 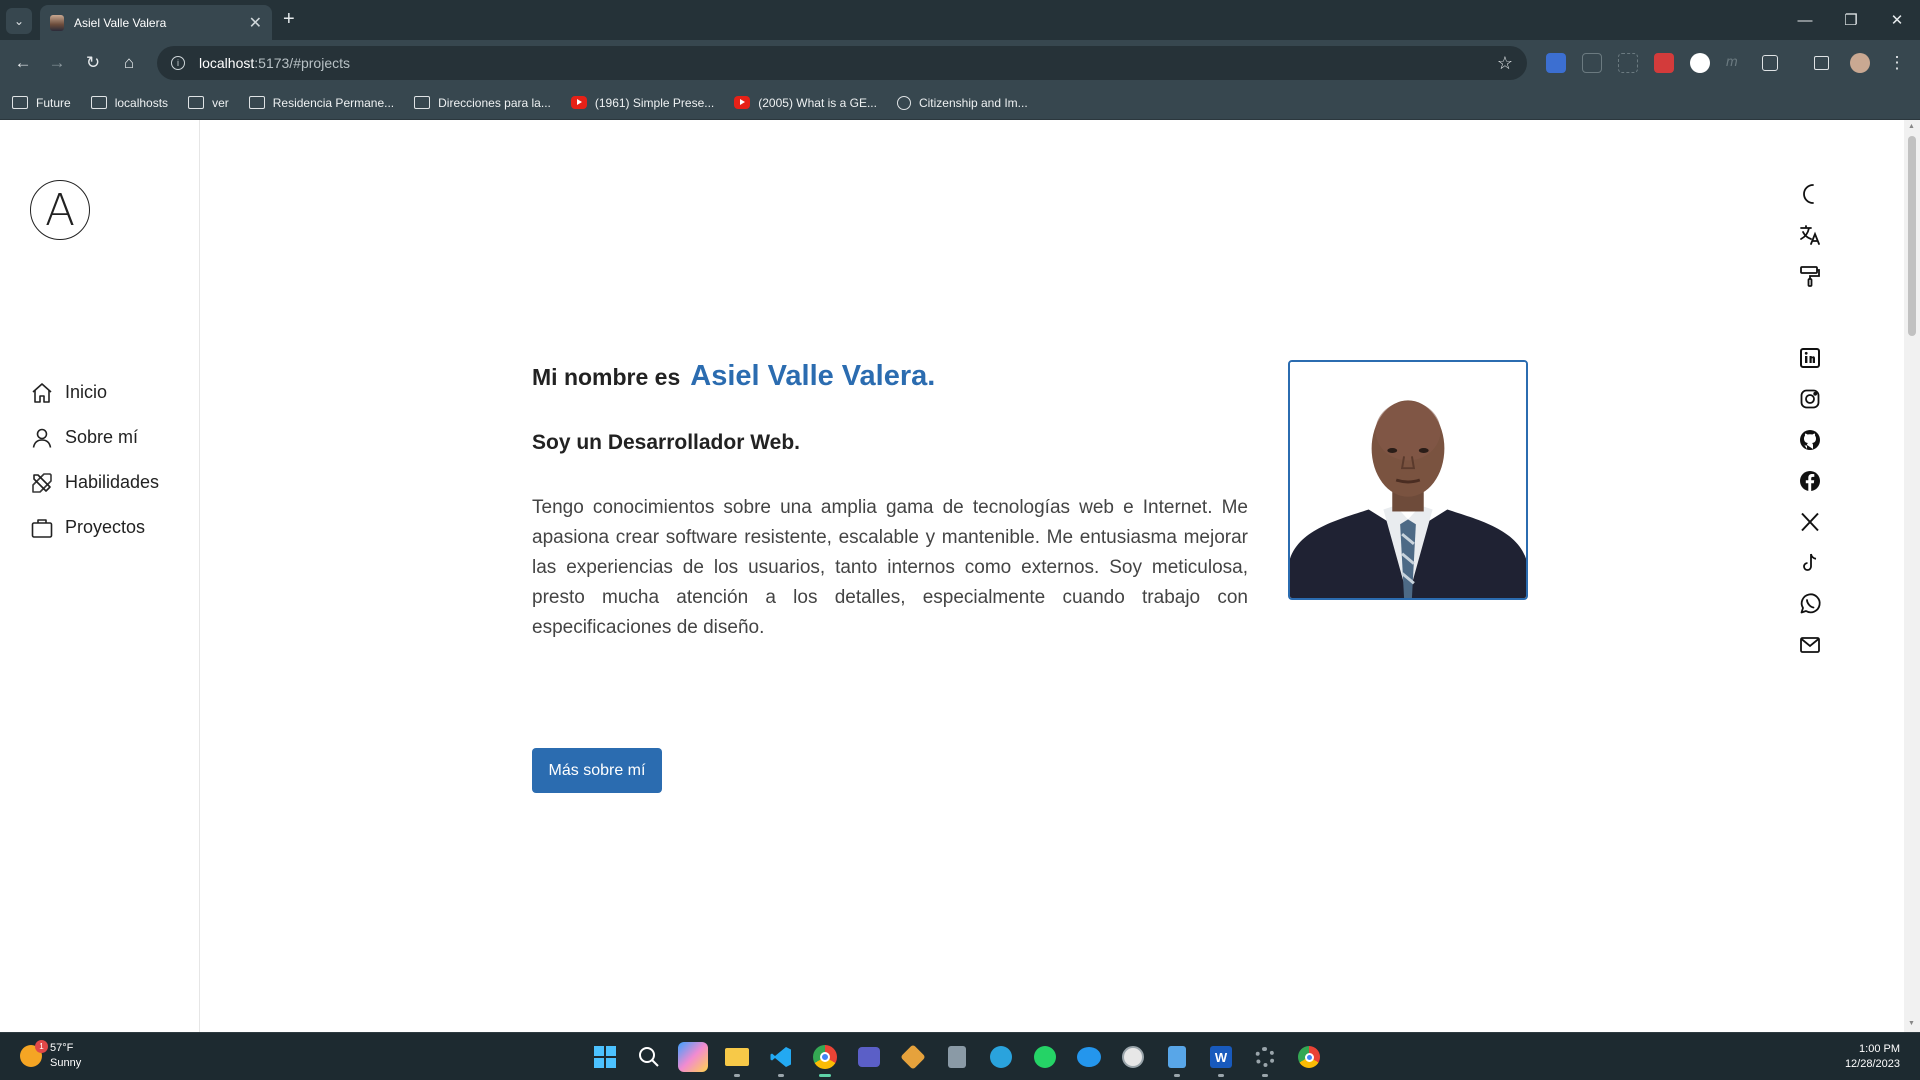 I want to click on hero-name: Asiel Valle Valera., so click(x=813, y=376).